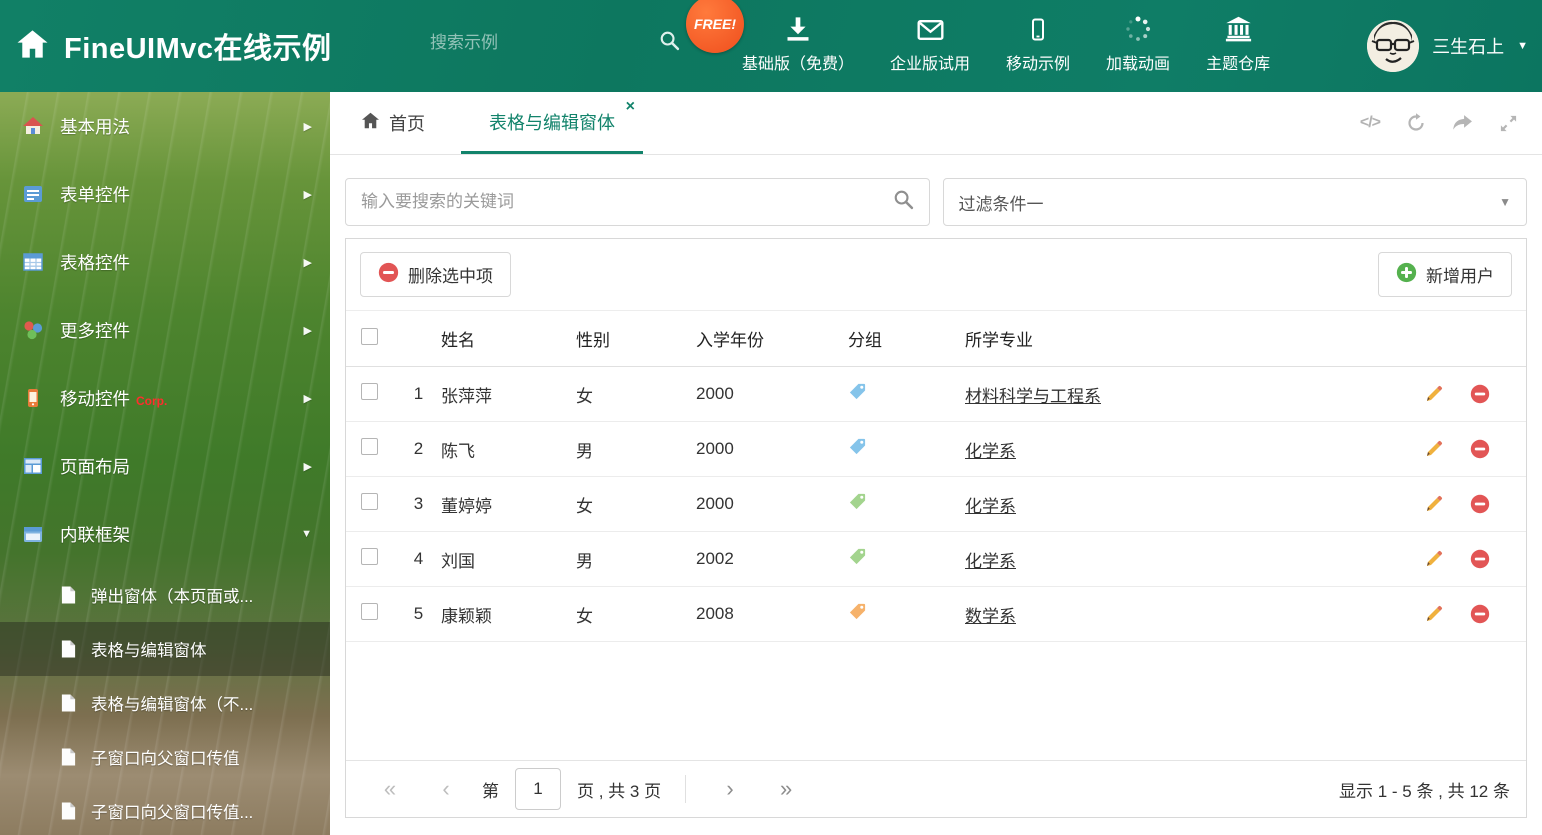  I want to click on share-icon, so click(1462, 123).